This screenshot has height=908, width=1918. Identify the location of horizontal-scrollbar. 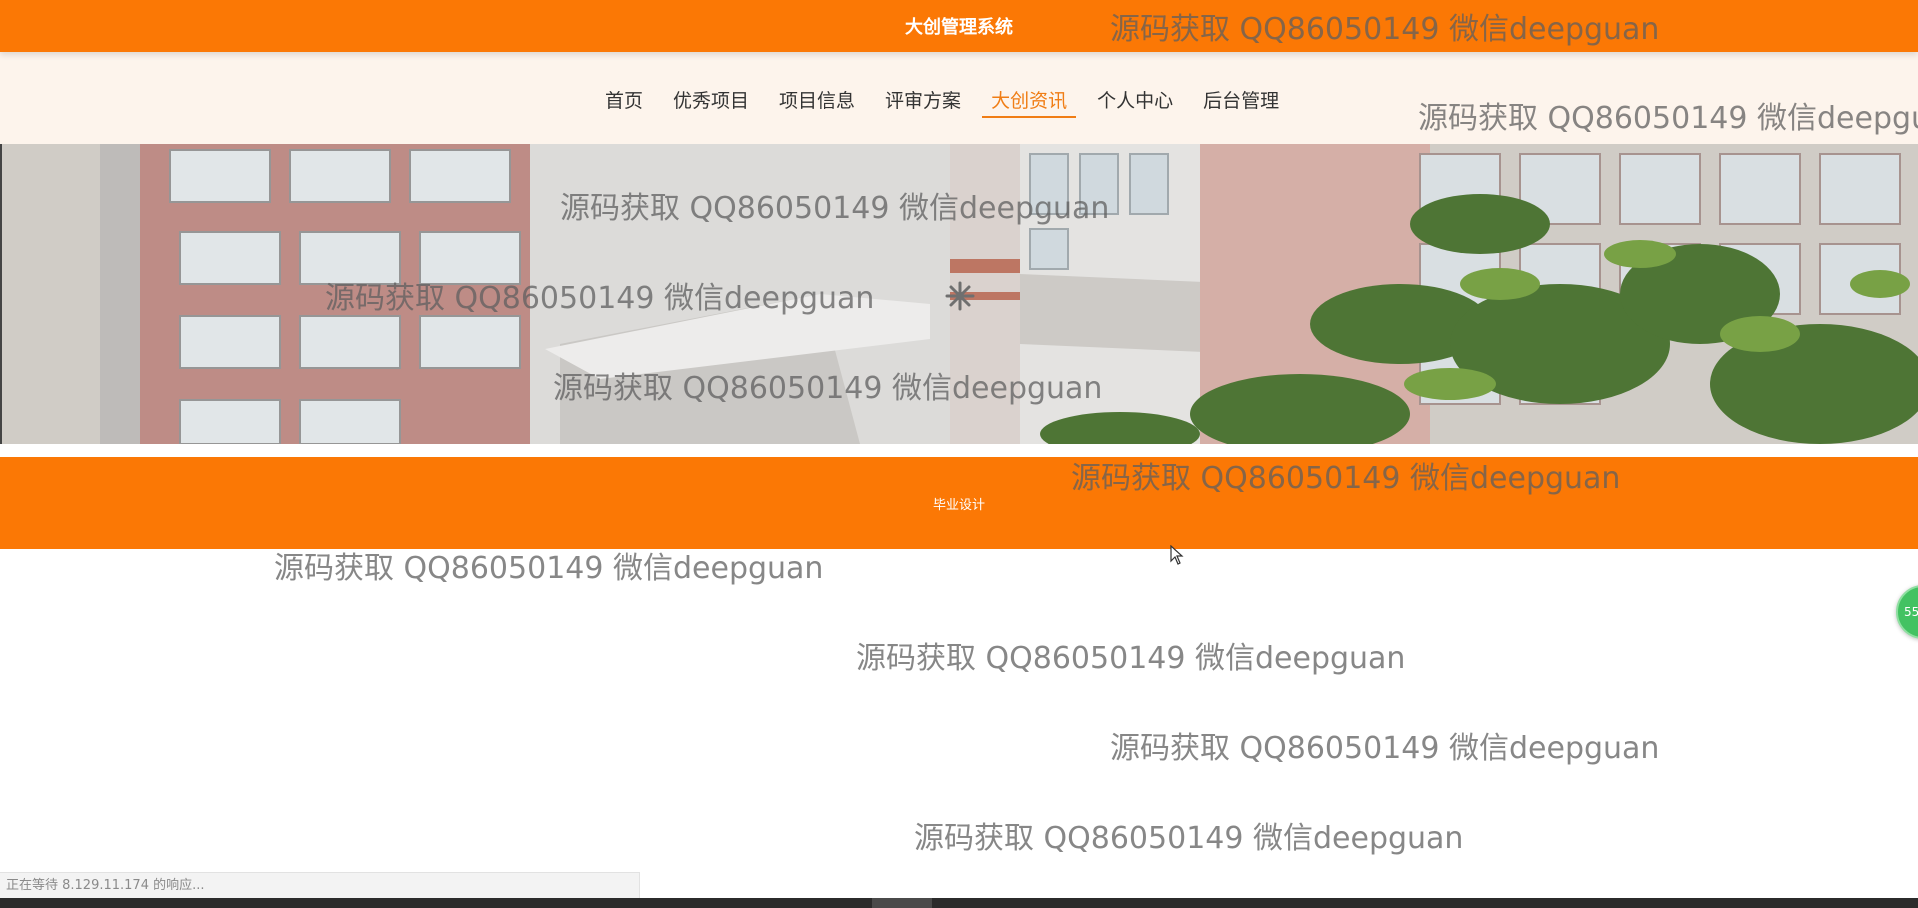
(959, 903).